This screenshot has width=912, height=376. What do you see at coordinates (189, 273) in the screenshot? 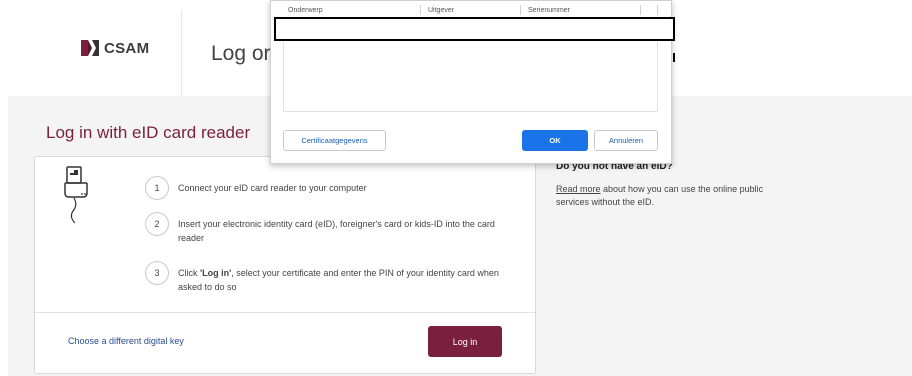
I see `step-text-pre: Click` at bounding box center [189, 273].